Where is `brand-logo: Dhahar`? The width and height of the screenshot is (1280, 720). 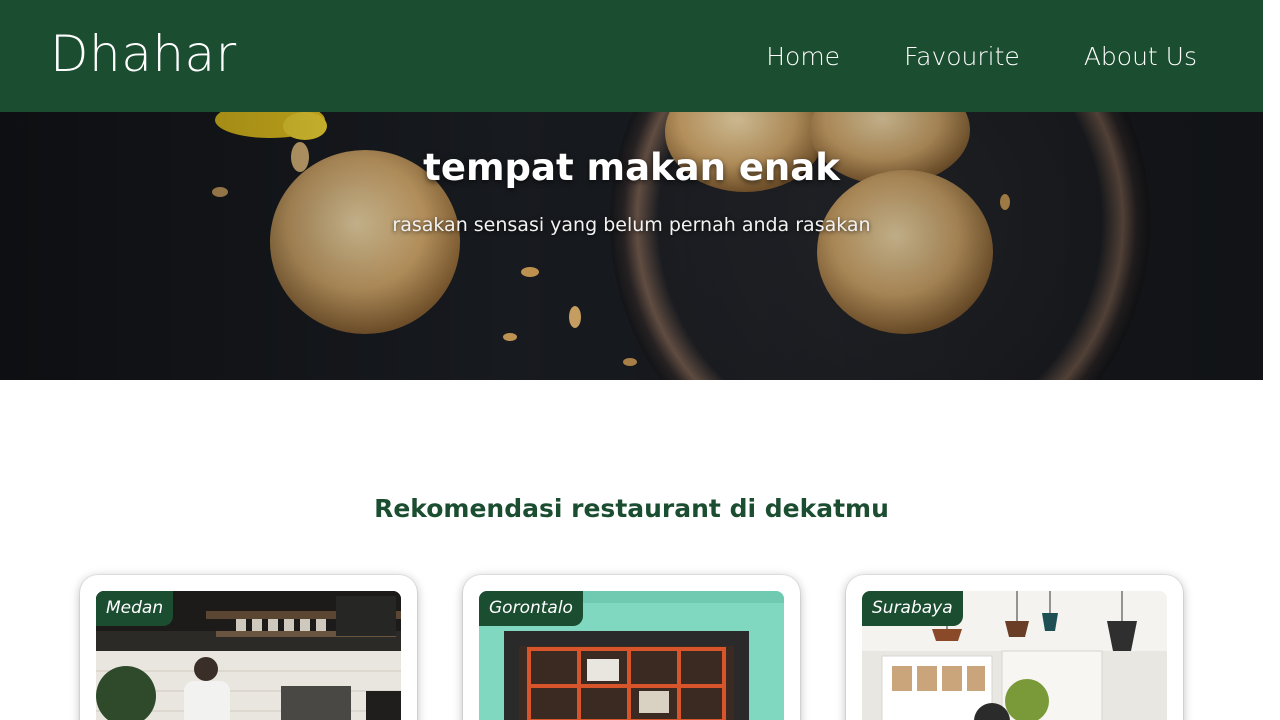
brand-logo: Dhahar is located at coordinates (143, 54).